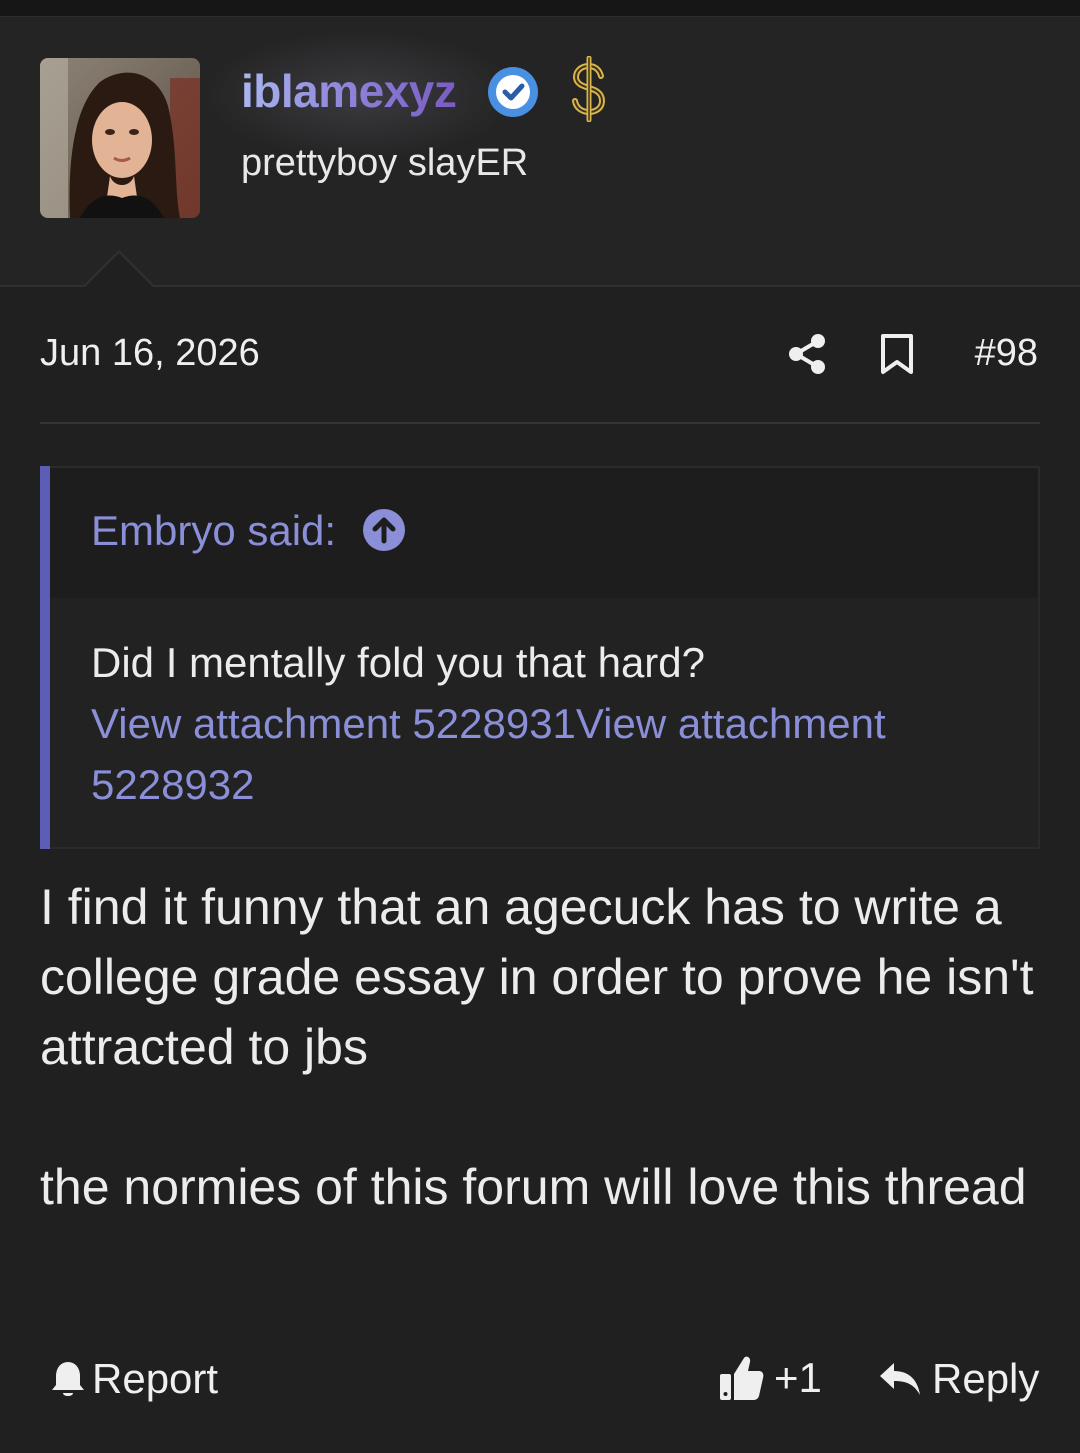  Describe the element at coordinates (513, 92) in the screenshot. I see `verified-check-icon` at that location.